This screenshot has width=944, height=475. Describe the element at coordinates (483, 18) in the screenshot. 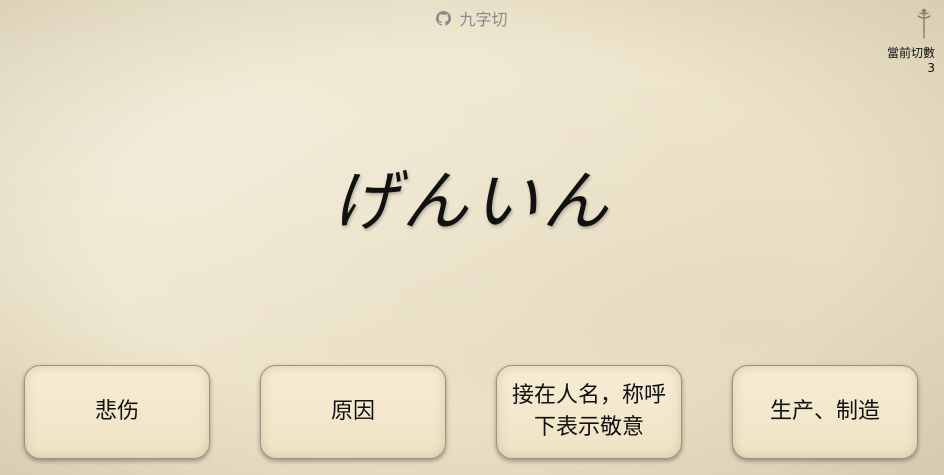

I see `app-title: 九字切` at that location.